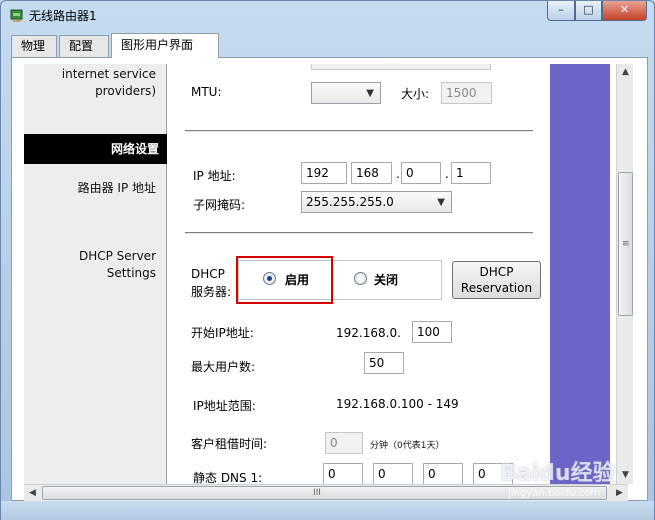  Describe the element at coordinates (214, 176) in the screenshot. I see `ip-address-label: IP 地址:` at that location.